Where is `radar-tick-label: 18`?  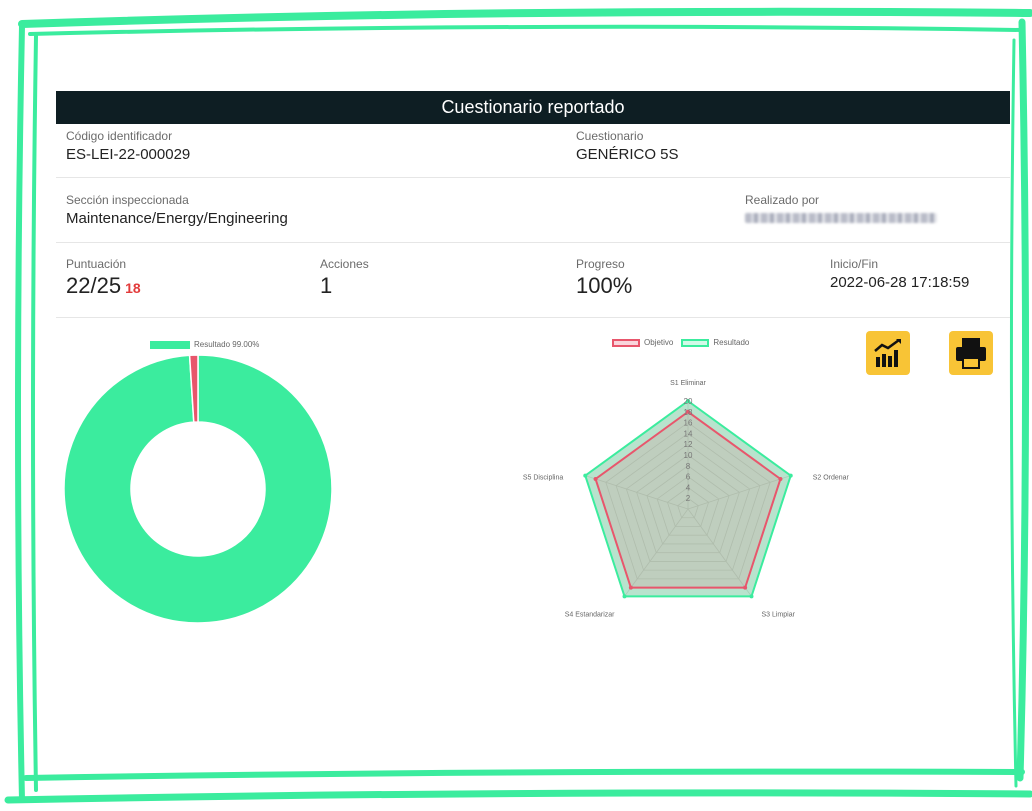
radar-tick-label: 18 is located at coordinates (688, 412).